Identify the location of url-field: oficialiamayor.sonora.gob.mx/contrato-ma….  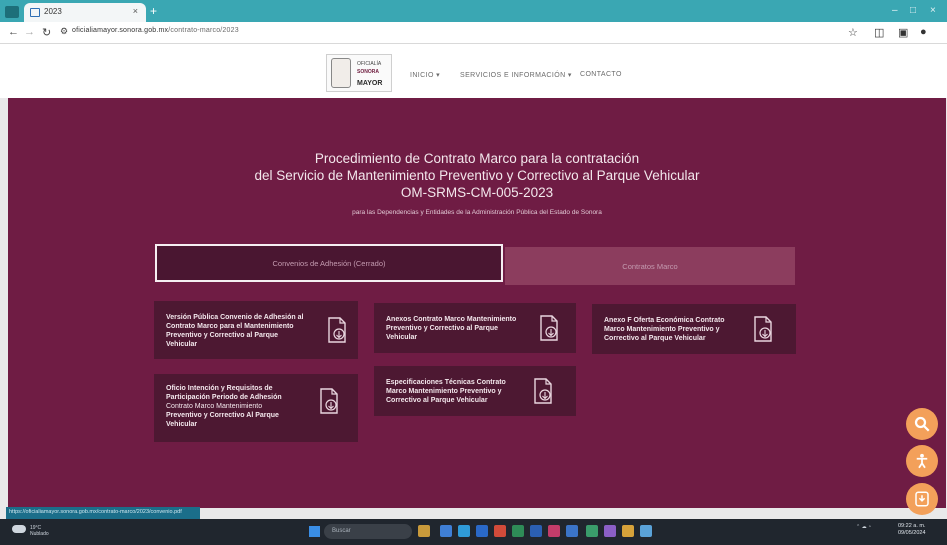
(155, 30).